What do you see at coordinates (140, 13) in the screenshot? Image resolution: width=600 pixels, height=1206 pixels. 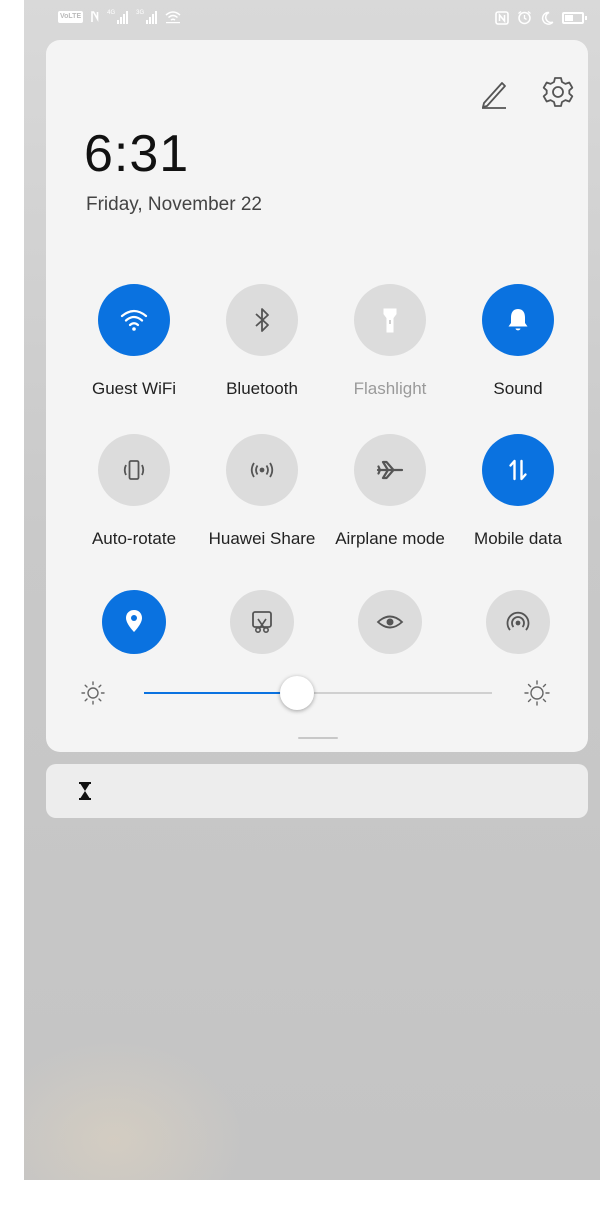 I see `sim2-network-label: 3G` at bounding box center [140, 13].